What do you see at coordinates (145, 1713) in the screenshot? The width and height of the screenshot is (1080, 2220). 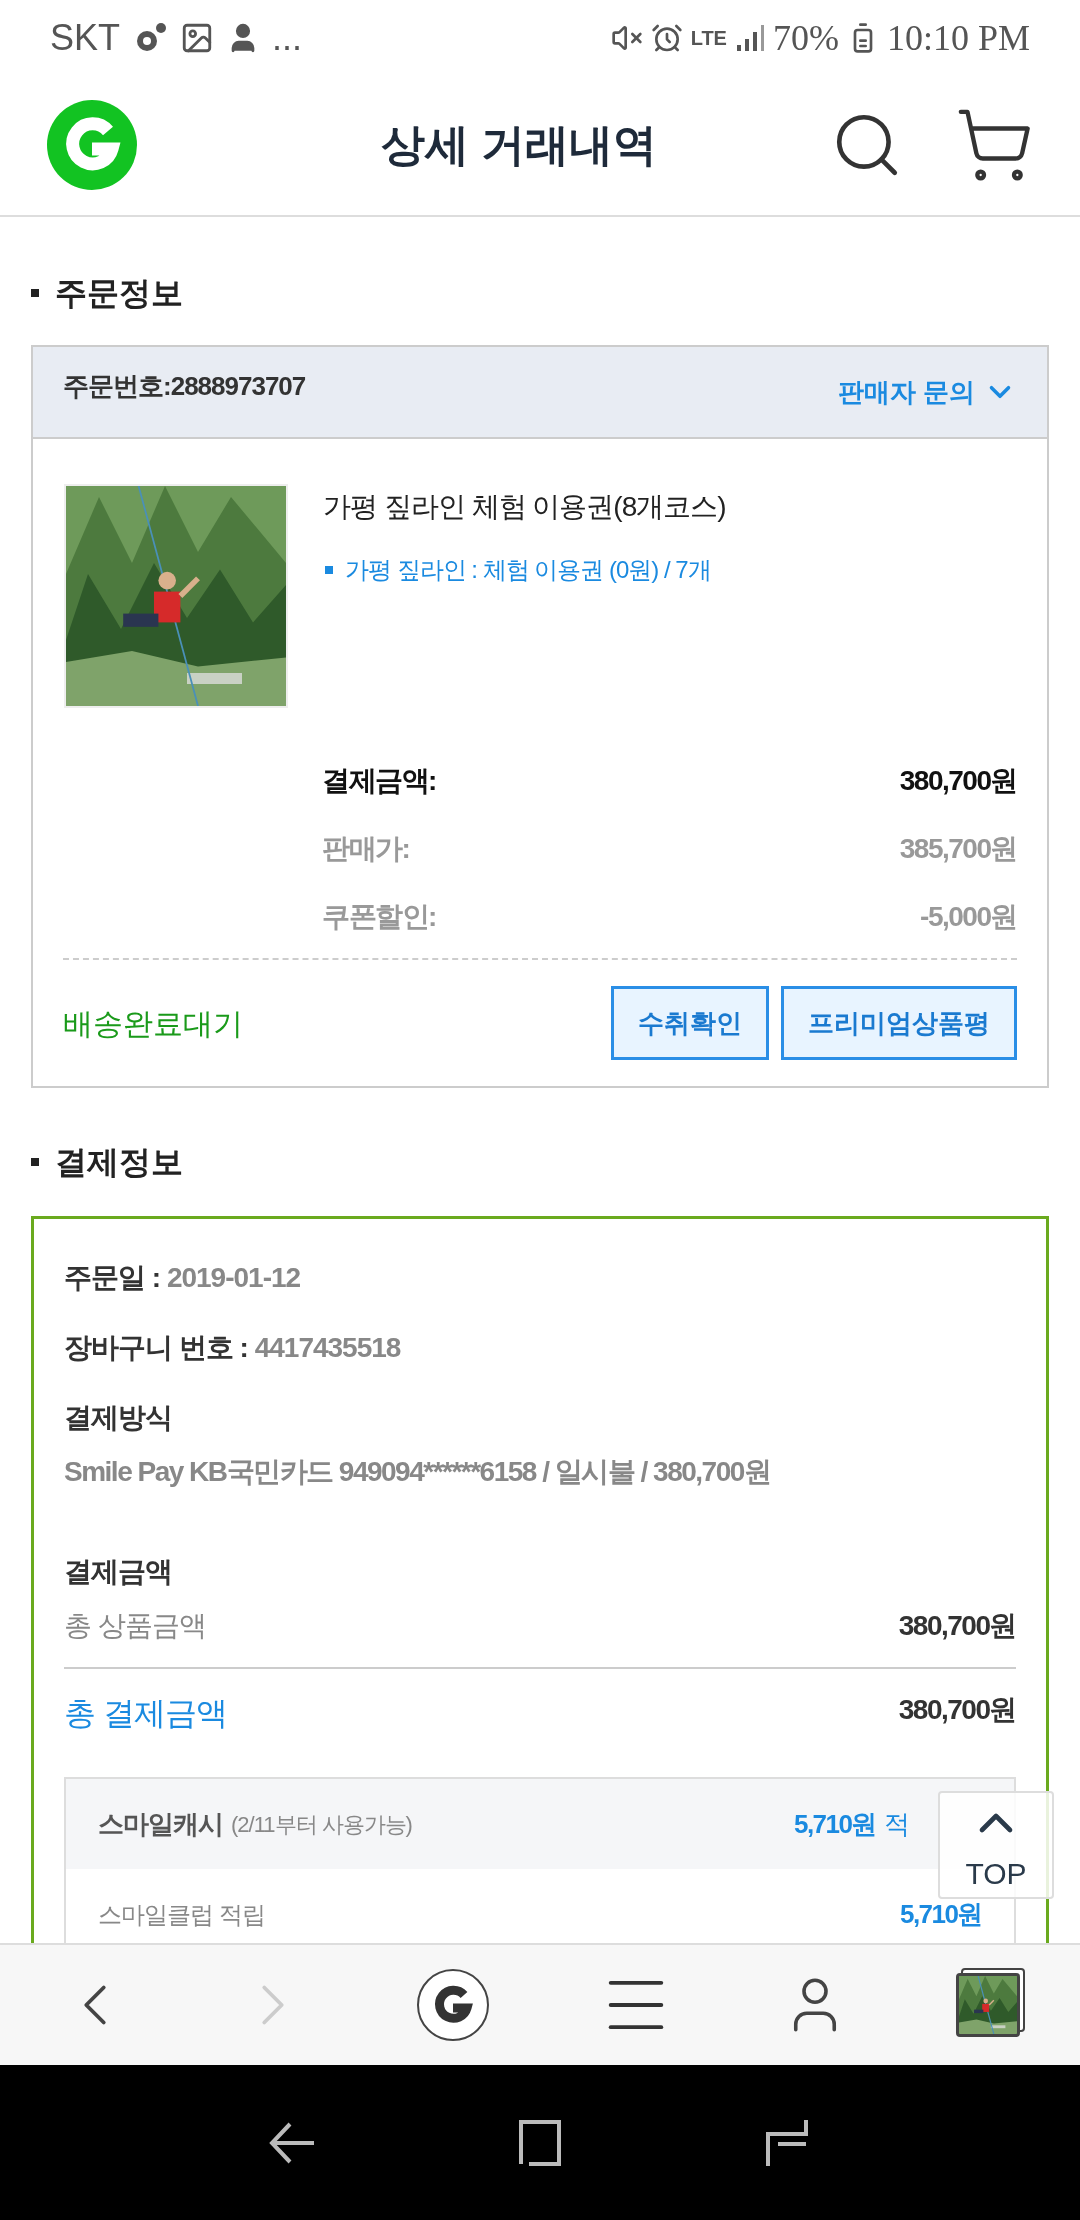 I see `total-label: 총 결제금액` at bounding box center [145, 1713].